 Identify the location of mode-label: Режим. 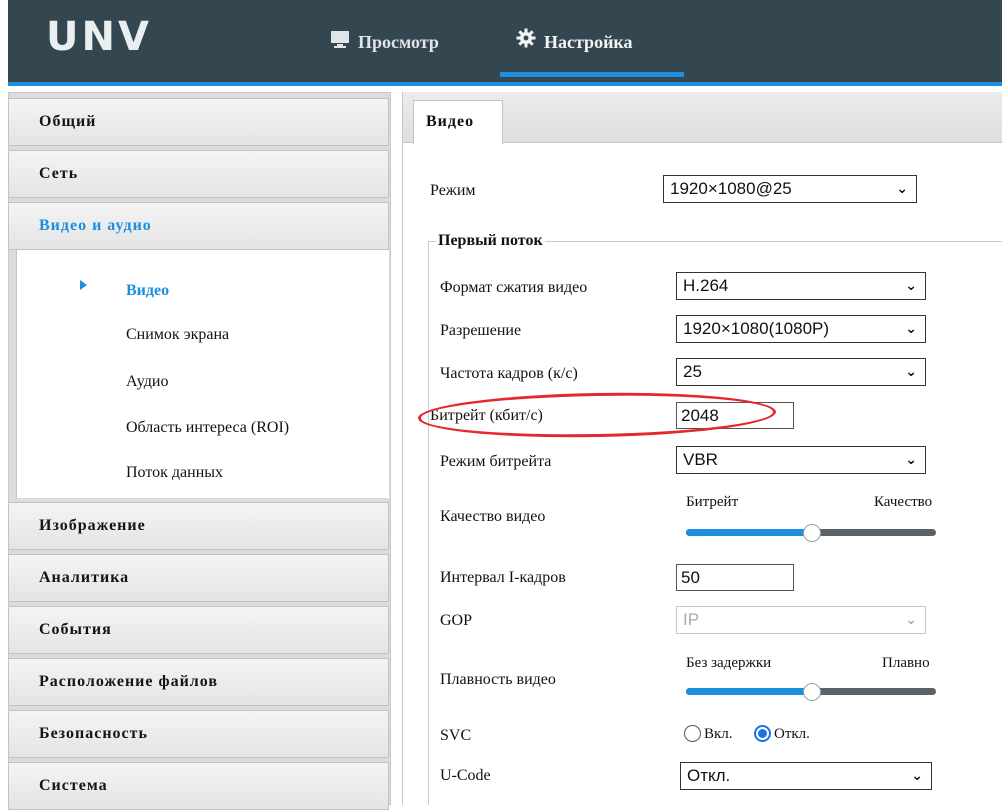
(453, 190).